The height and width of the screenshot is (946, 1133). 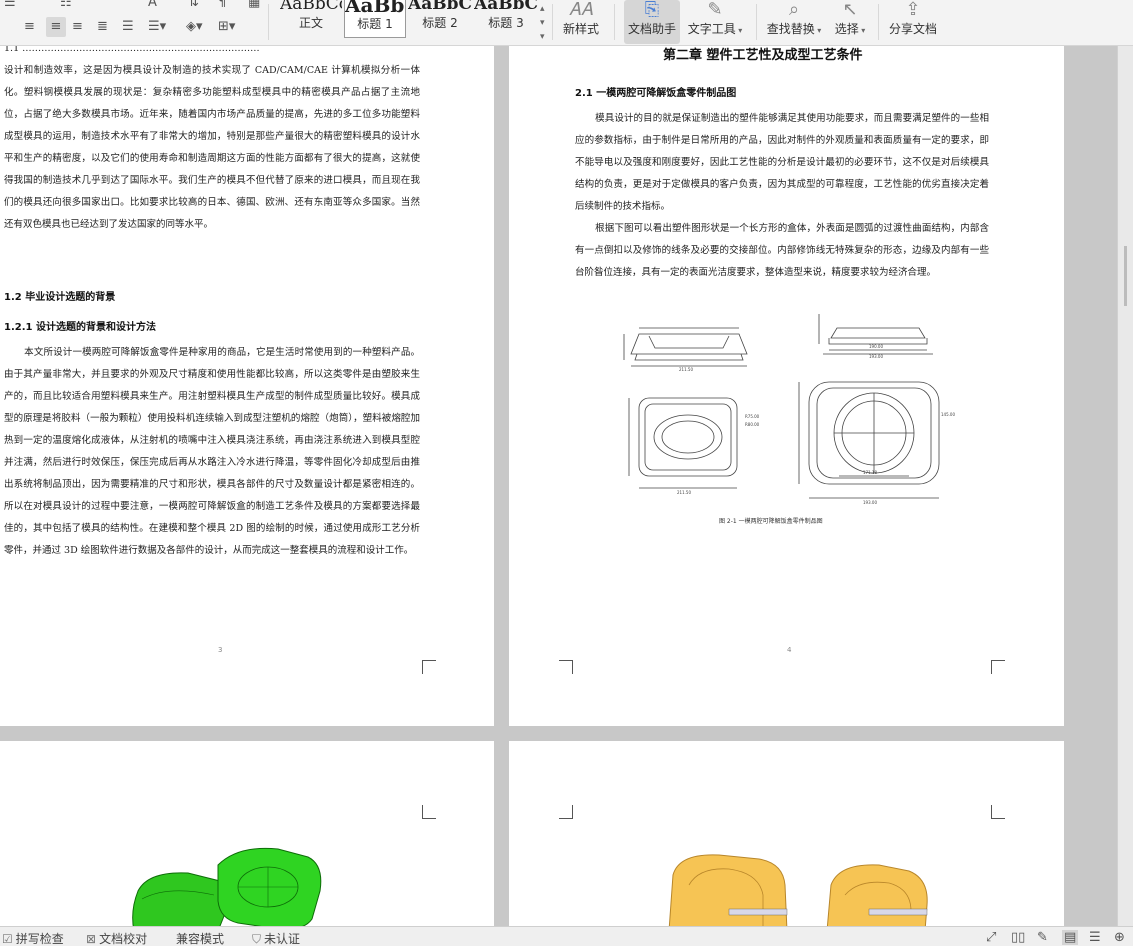 What do you see at coordinates (1125, 486) in the screenshot?
I see `vertical-scrollbar` at bounding box center [1125, 486].